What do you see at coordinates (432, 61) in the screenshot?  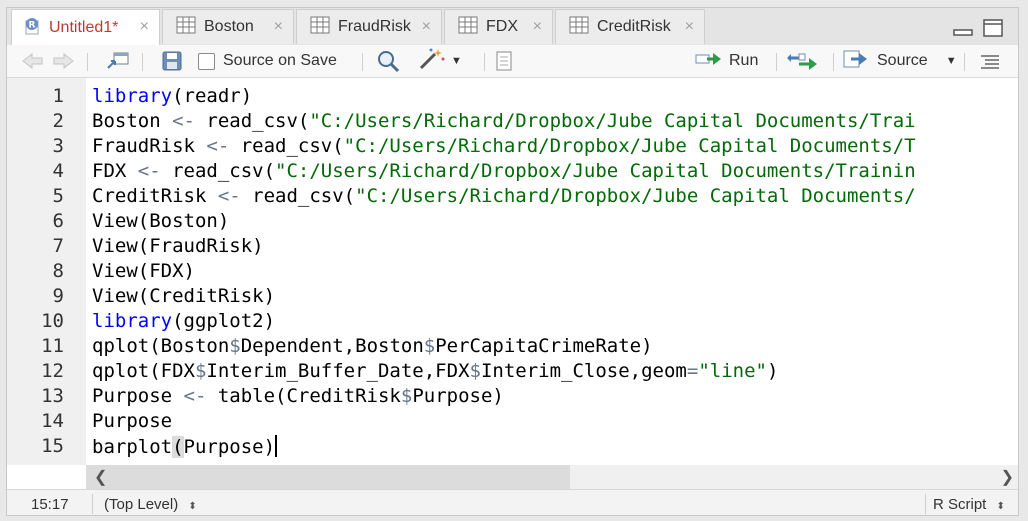 I see `magic-wand-icon` at bounding box center [432, 61].